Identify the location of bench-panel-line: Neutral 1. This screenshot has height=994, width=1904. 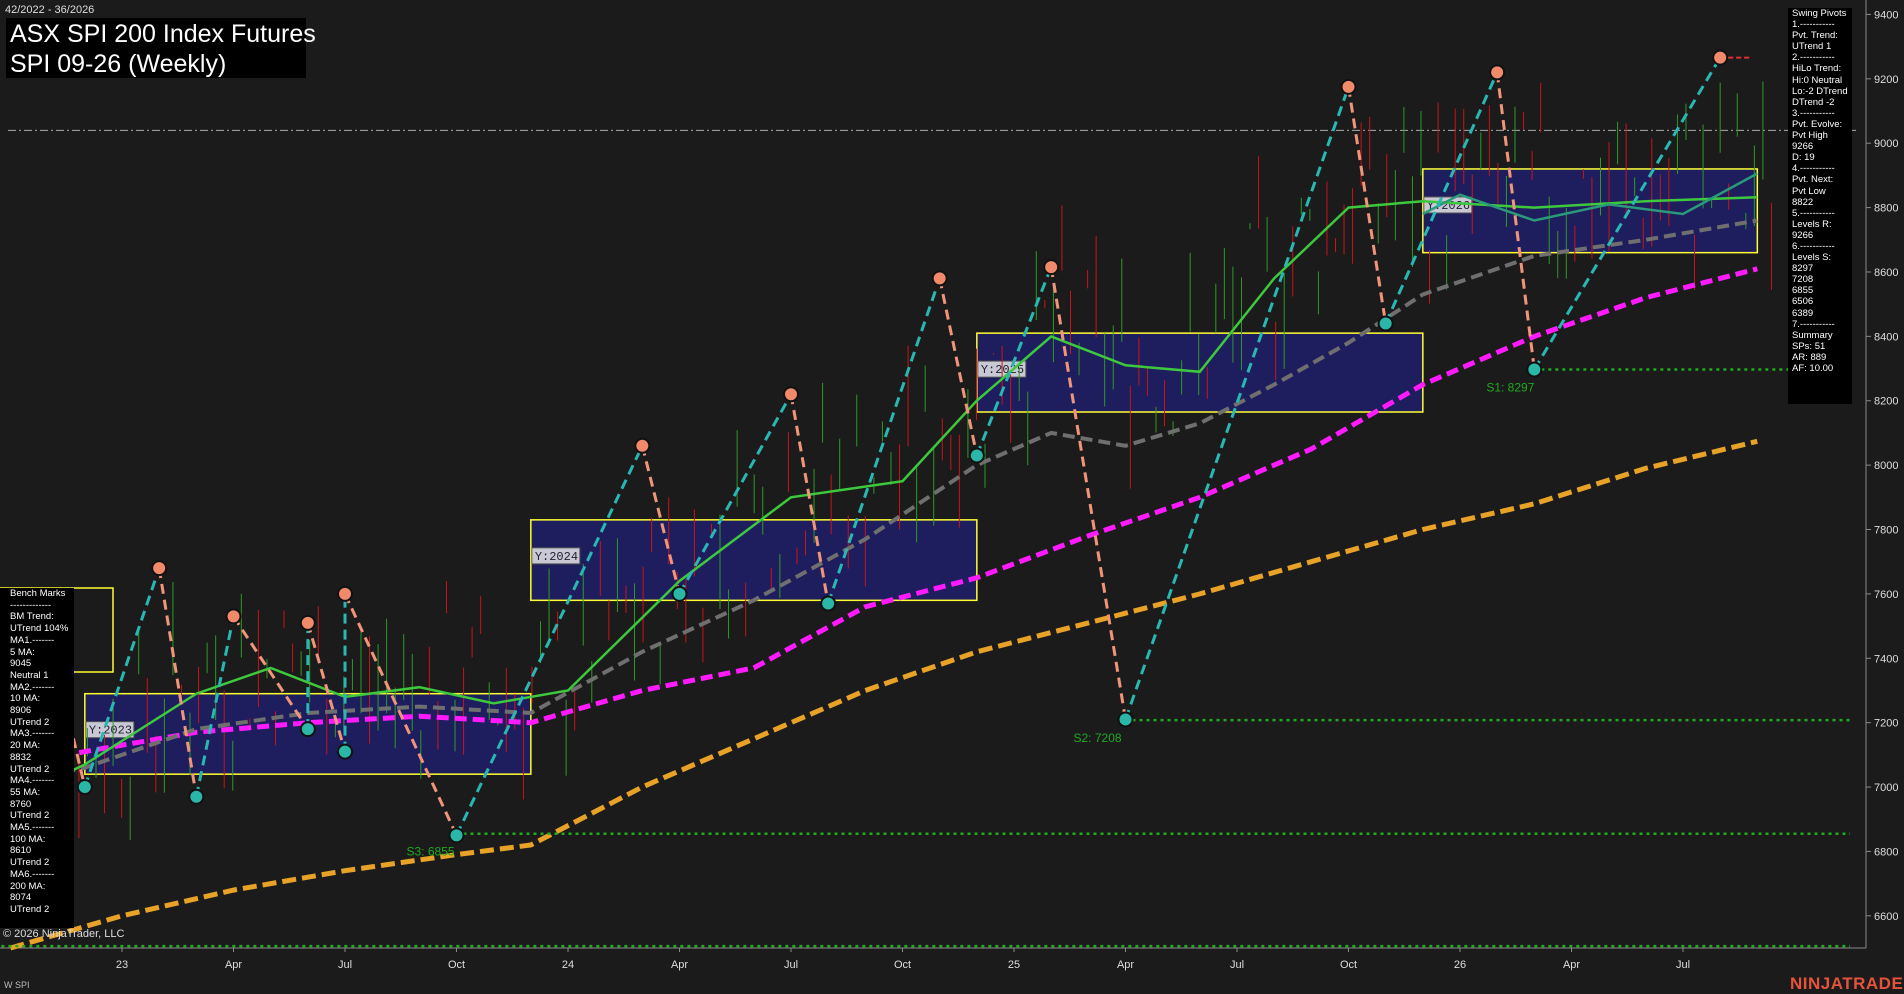
(29, 675).